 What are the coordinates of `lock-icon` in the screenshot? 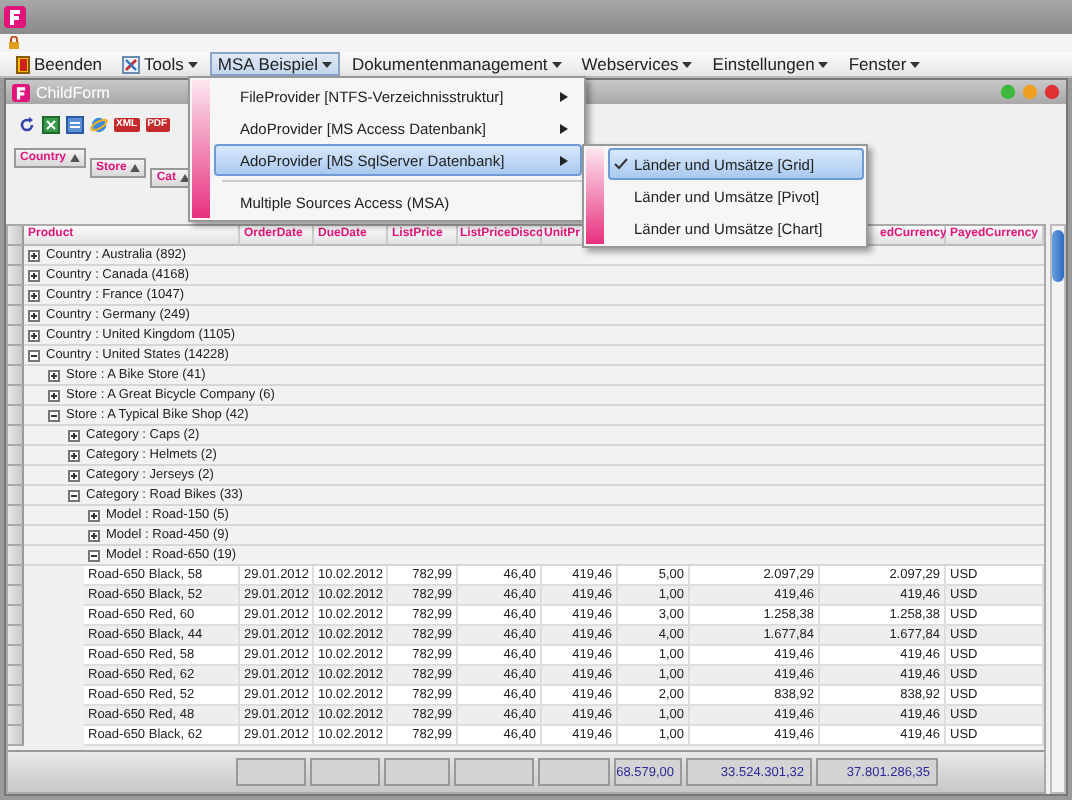 It's located at (14, 43).